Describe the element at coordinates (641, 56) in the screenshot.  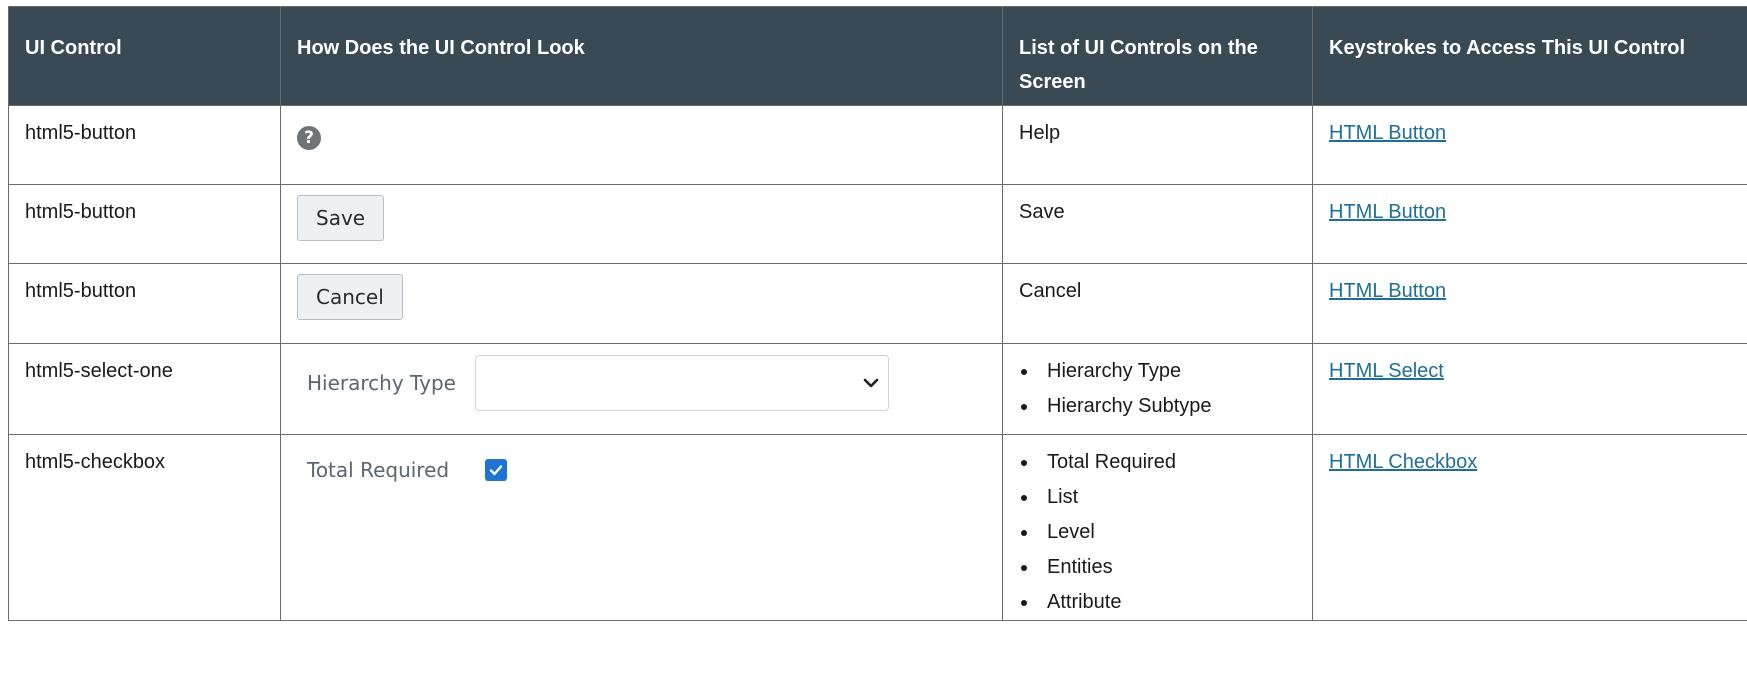
I see `header-how-look: How Does the UI Control Look` at that location.